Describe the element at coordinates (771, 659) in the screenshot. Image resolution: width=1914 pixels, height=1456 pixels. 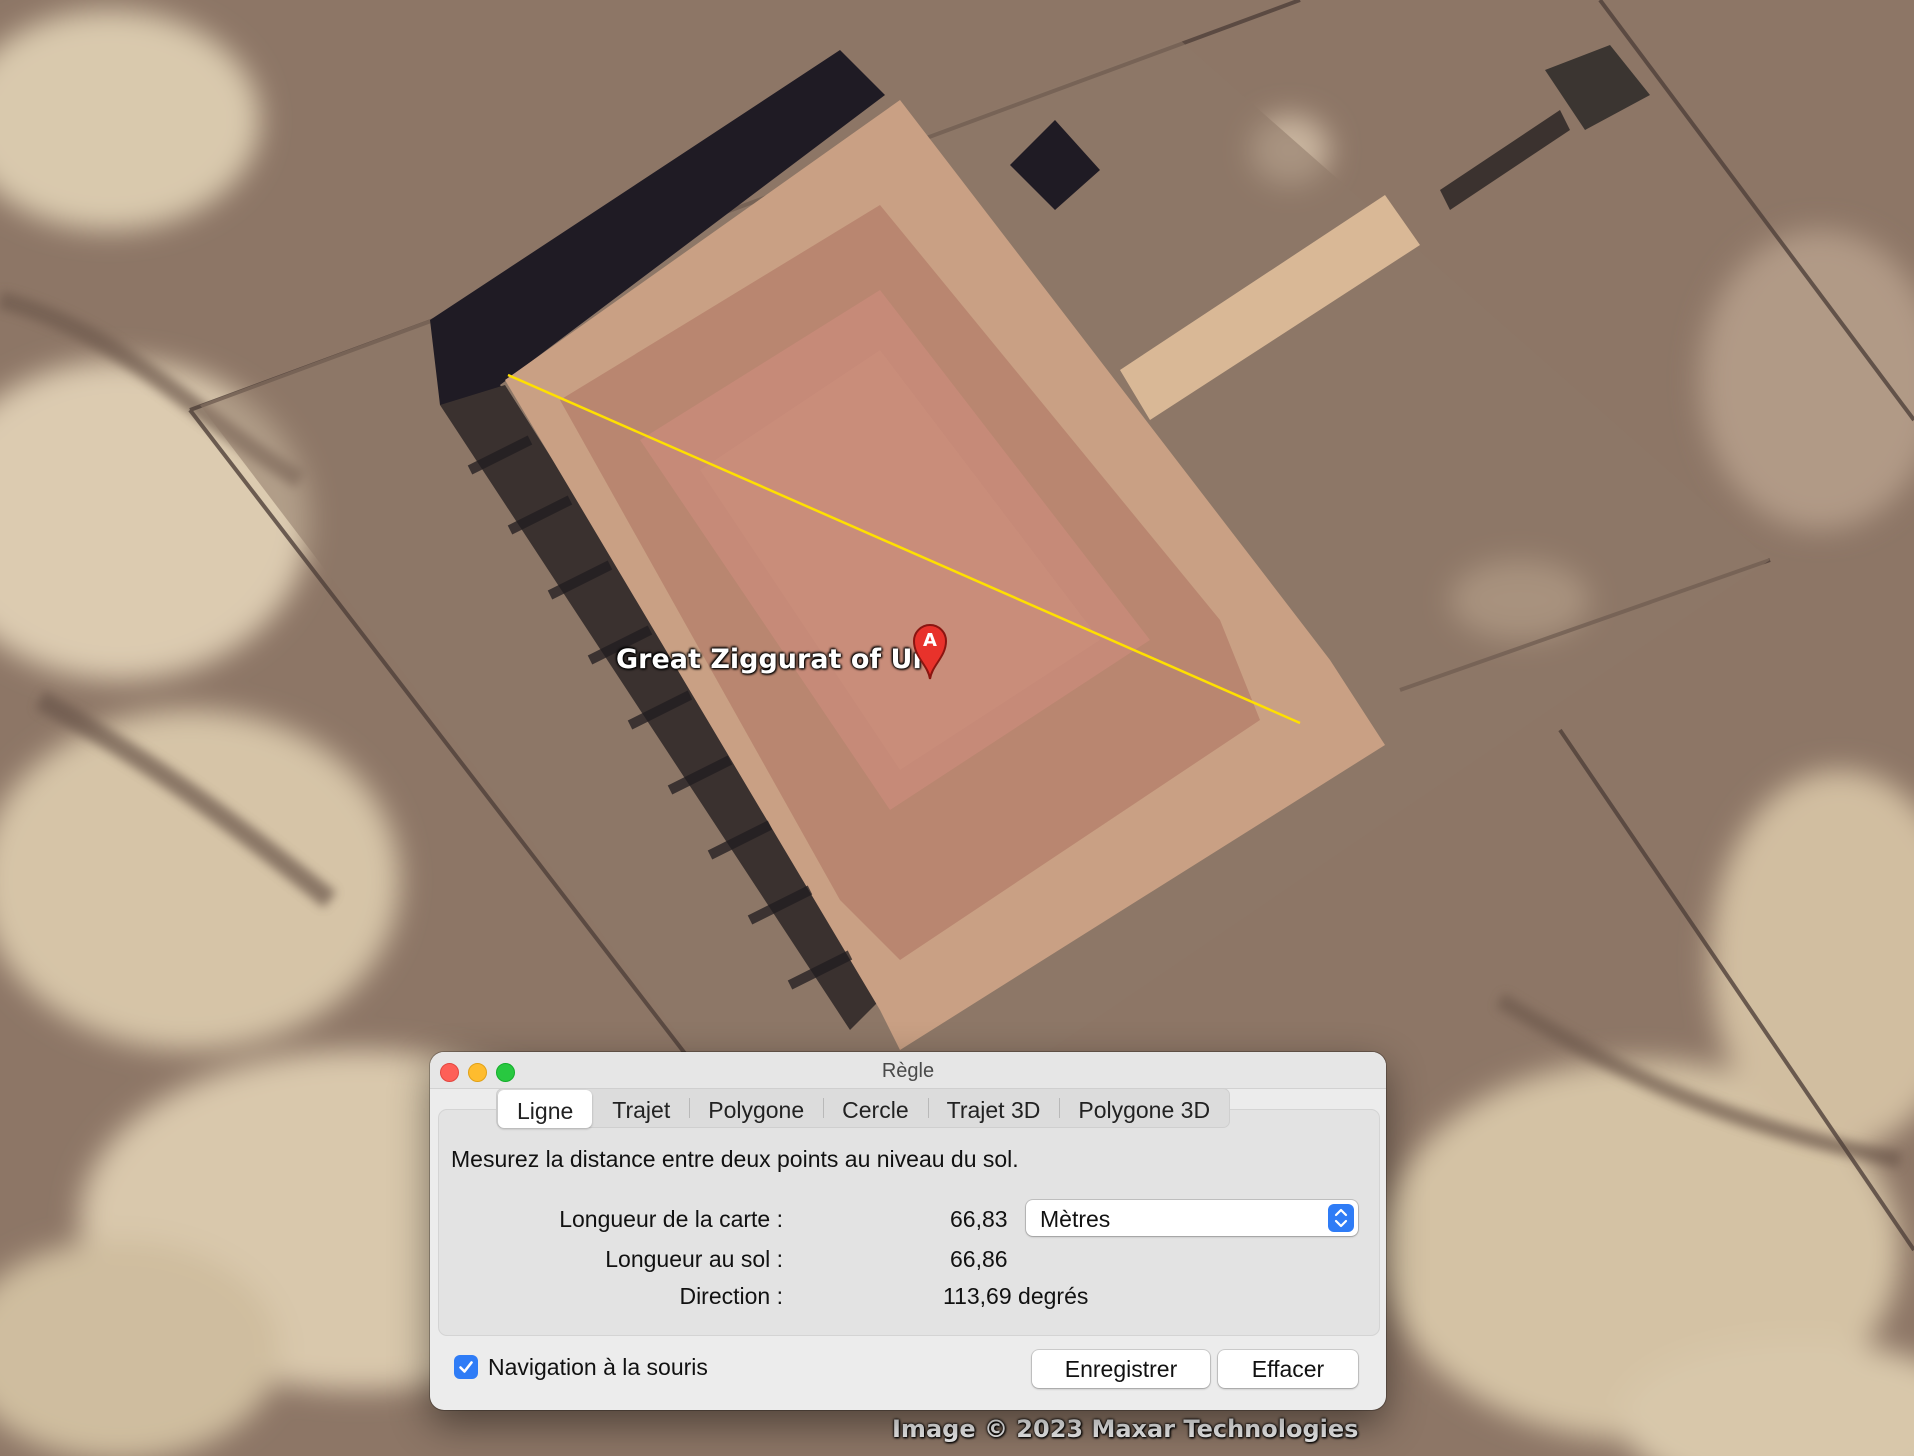
I see `placemark-label: Great Ziggurat of Ur` at that location.